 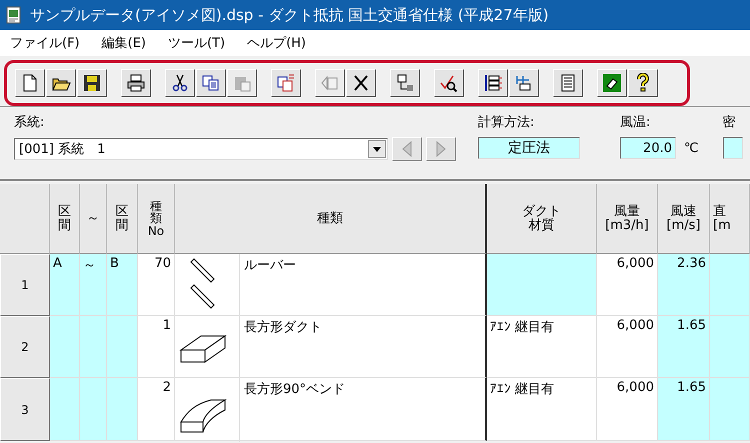 I want to click on list-icon, so click(x=493, y=83).